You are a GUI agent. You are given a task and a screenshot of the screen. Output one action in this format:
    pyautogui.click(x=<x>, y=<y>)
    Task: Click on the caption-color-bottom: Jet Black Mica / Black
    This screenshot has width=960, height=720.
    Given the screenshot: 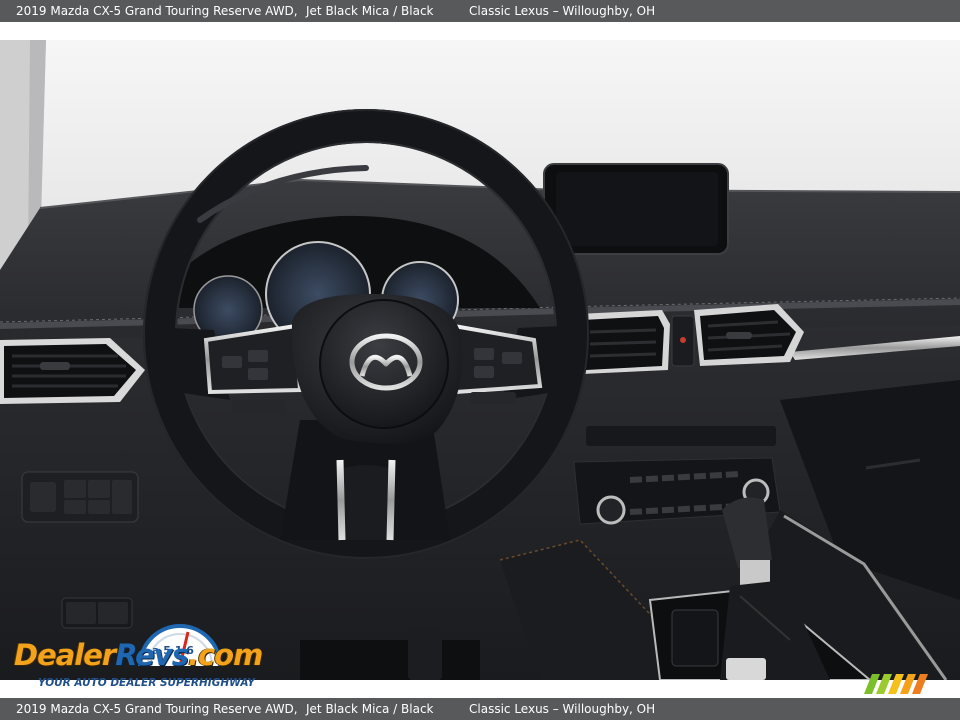 What is the action you would take?
    pyautogui.click(x=370, y=709)
    